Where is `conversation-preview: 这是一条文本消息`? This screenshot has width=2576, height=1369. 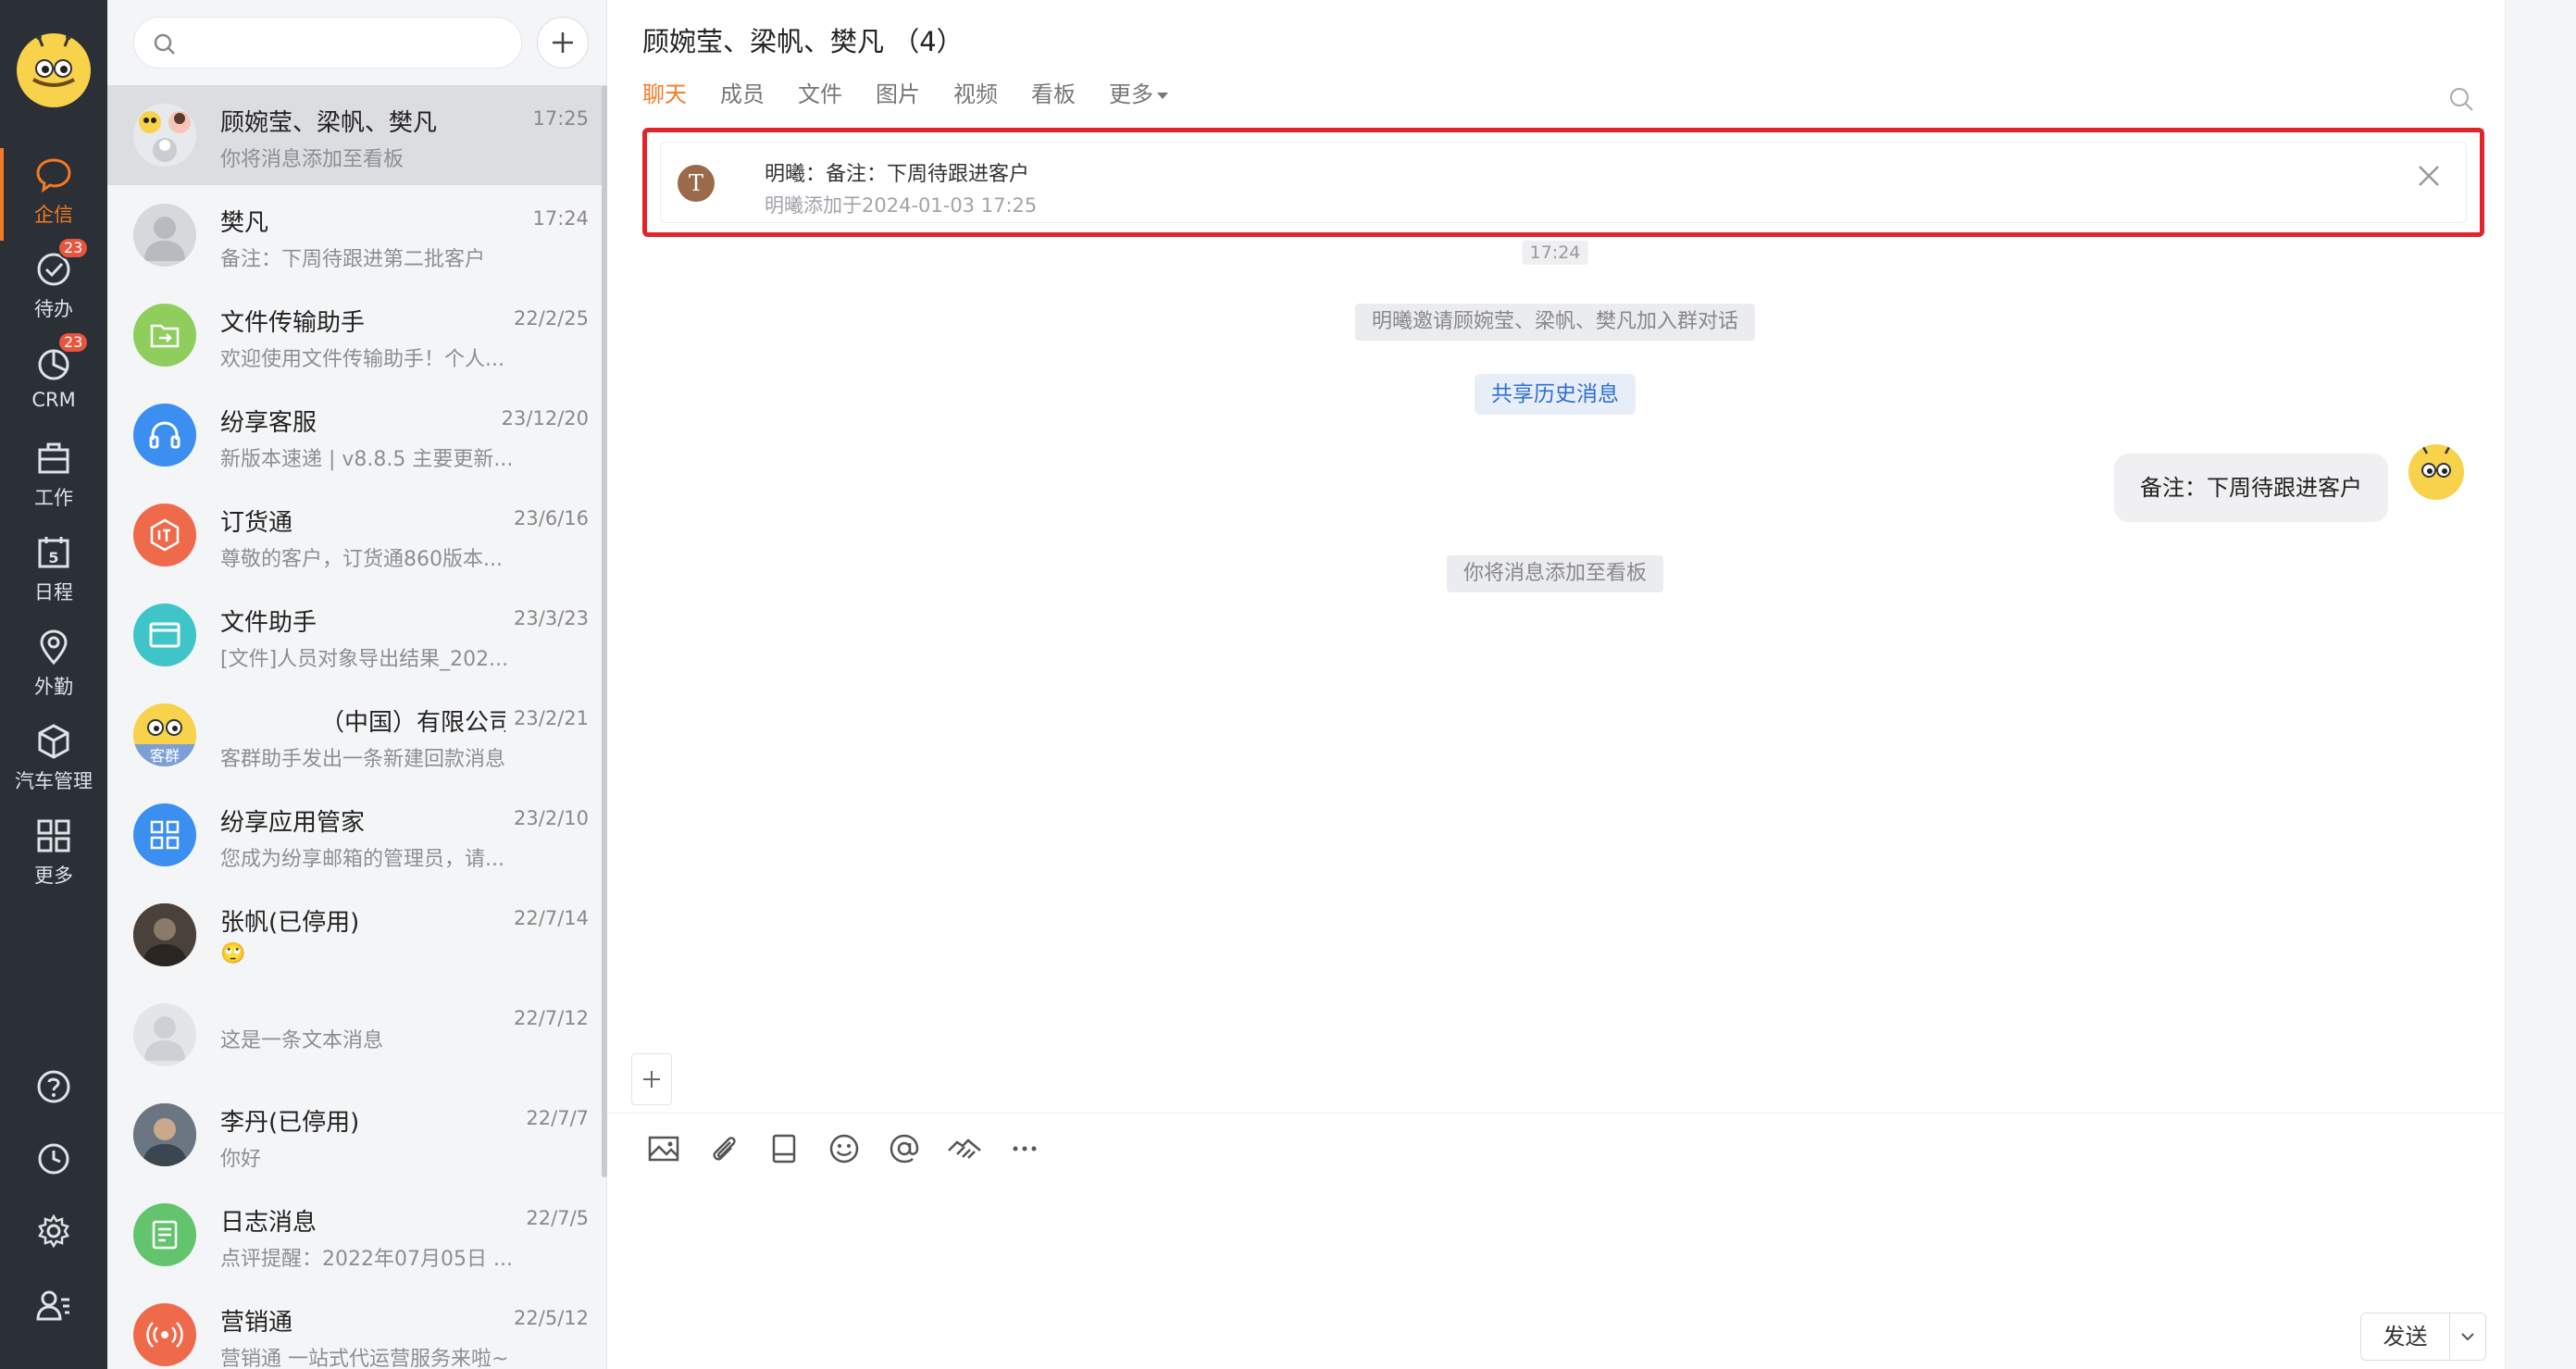
conversation-preview: 这是一条文本消息 is located at coordinates (302, 1040).